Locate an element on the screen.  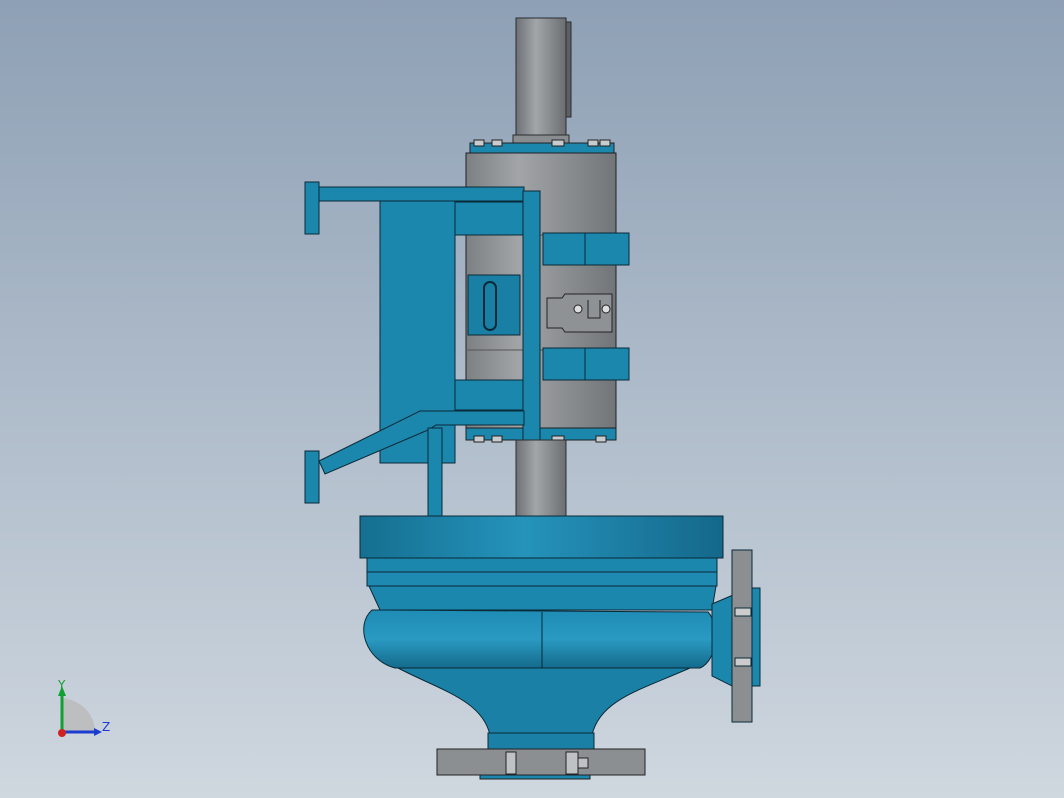
outlet-pipe is located at coordinates (736, 636).